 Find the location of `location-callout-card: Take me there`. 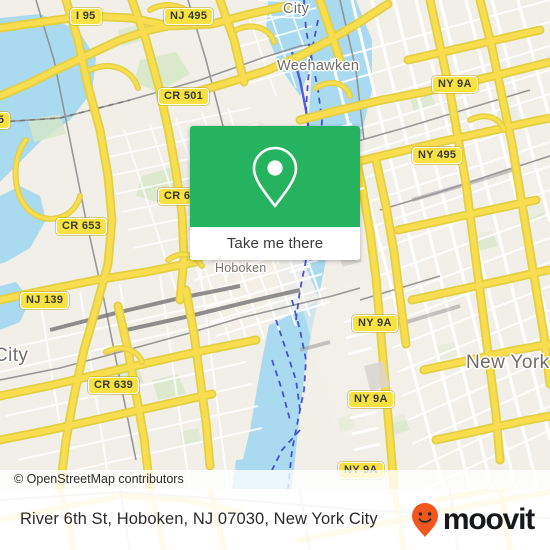

location-callout-card: Take me there is located at coordinates (275, 193).